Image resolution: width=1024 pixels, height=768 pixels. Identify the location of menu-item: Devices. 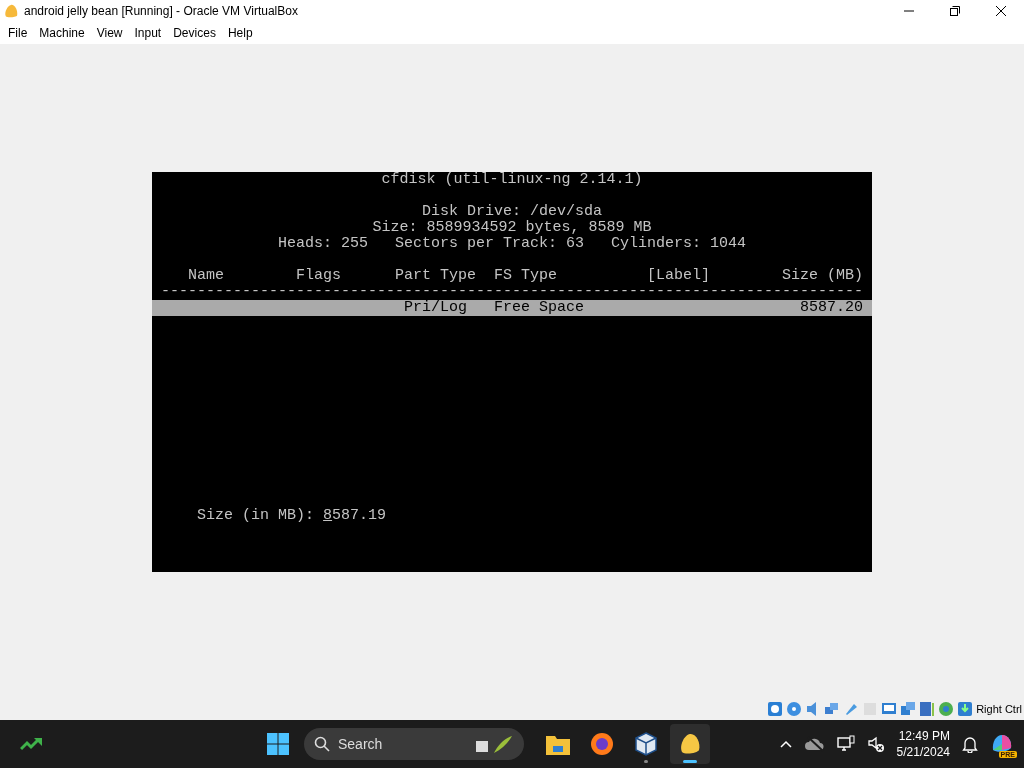
(194, 33).